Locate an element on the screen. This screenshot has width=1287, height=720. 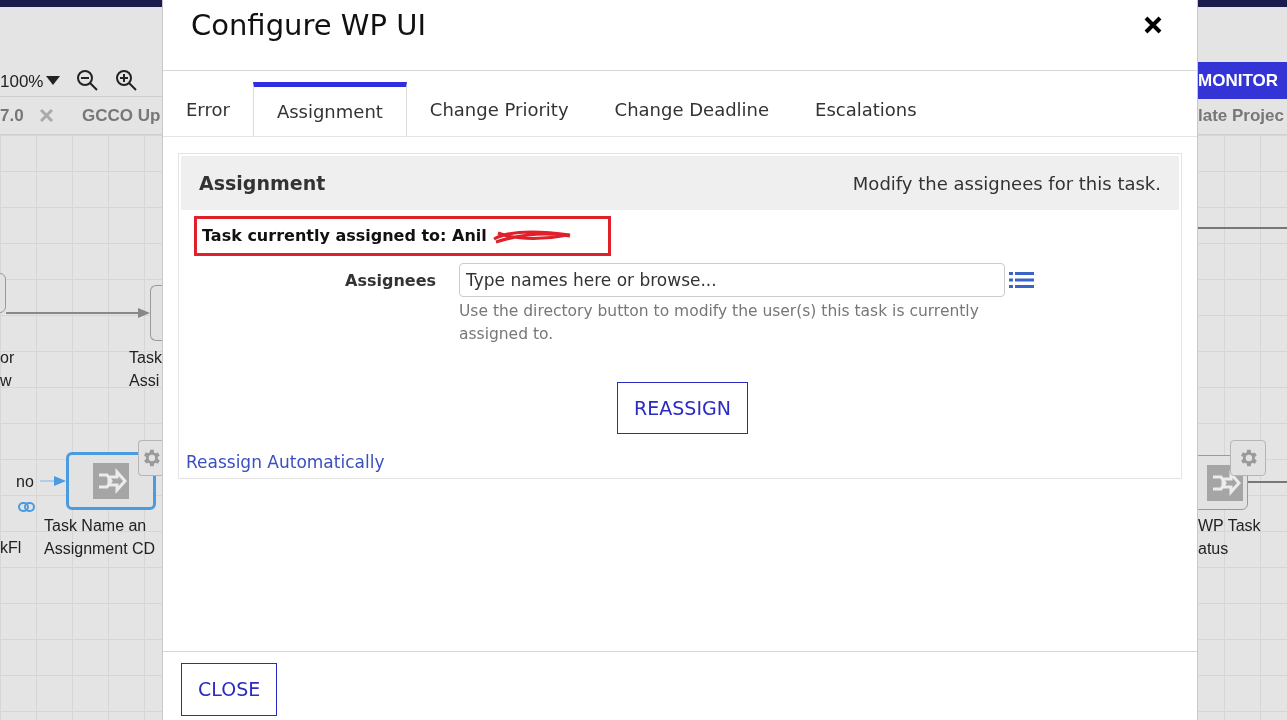
connector-arrow is located at coordinates (53, 481).